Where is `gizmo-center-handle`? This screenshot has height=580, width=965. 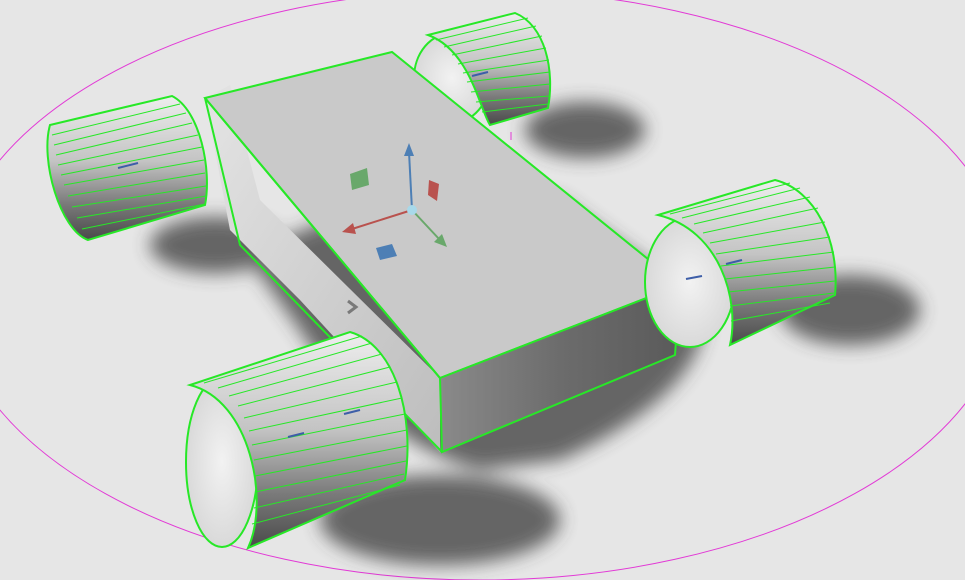
gizmo-center-handle is located at coordinates (412, 210).